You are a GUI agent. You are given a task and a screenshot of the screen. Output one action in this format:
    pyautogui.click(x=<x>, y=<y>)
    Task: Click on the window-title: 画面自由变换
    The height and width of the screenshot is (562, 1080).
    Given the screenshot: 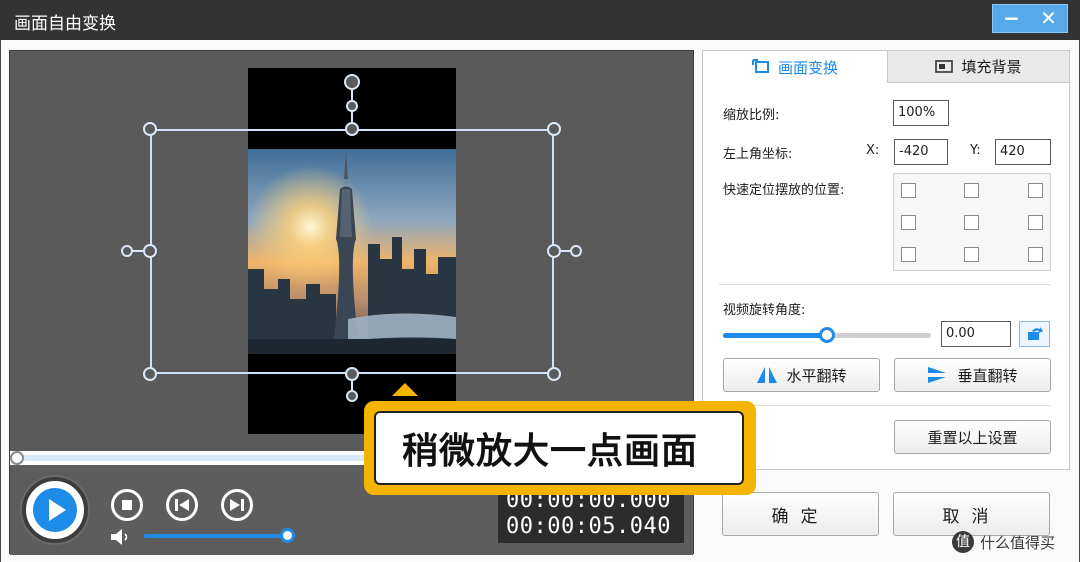 What is the action you would take?
    pyautogui.click(x=65, y=24)
    